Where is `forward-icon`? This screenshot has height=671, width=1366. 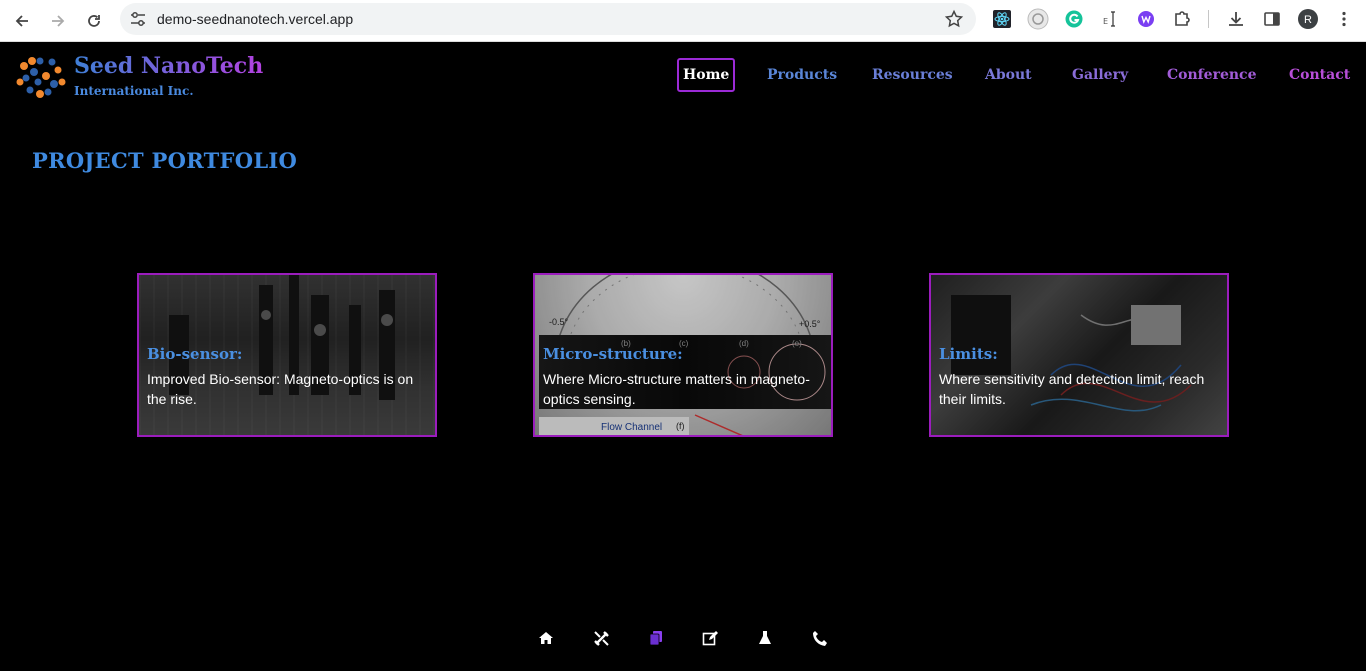 forward-icon is located at coordinates (58, 21).